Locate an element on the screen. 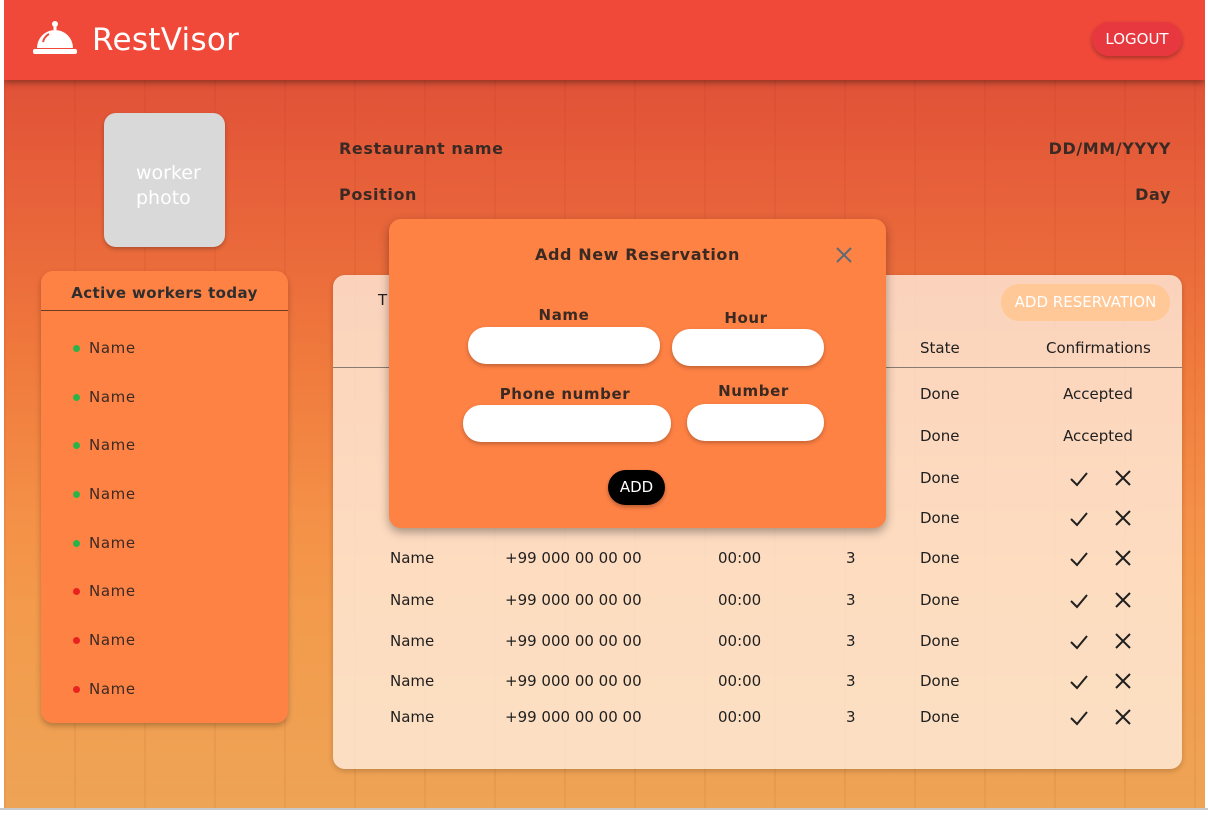 The image size is (1208, 838). position-label: Position is located at coordinates (378, 194).